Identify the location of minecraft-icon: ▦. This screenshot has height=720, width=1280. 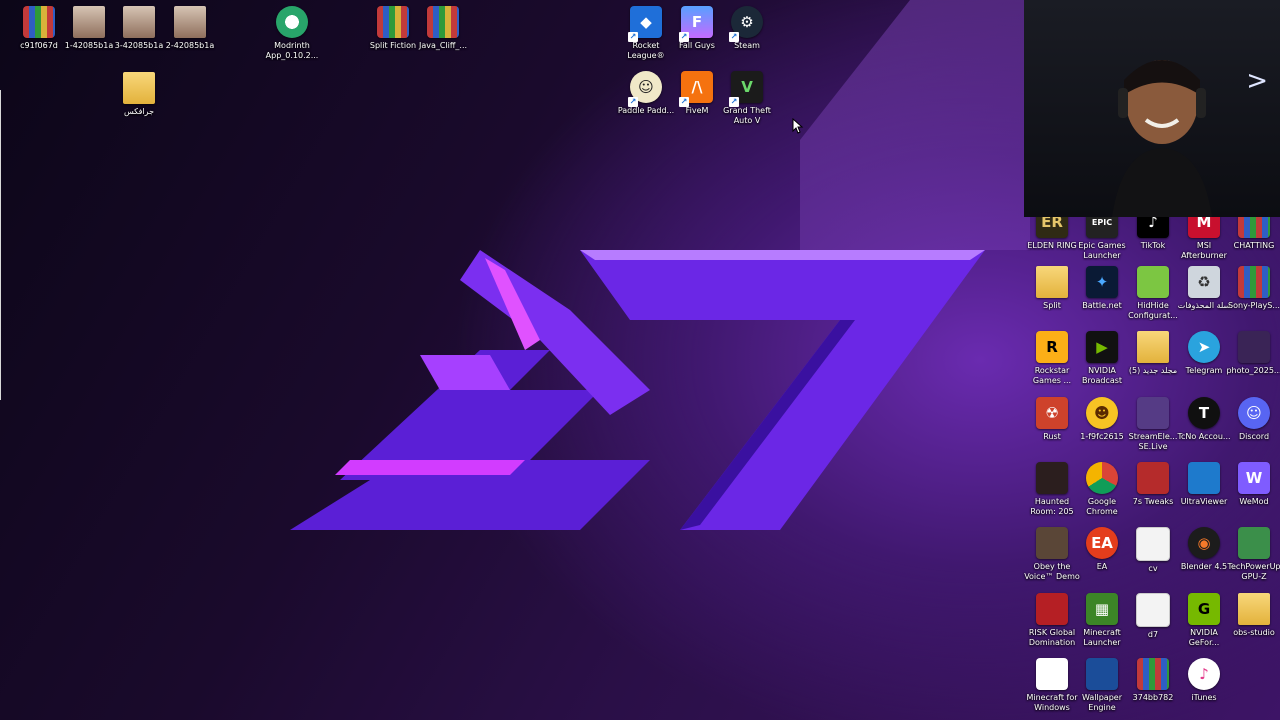
(1102, 609).